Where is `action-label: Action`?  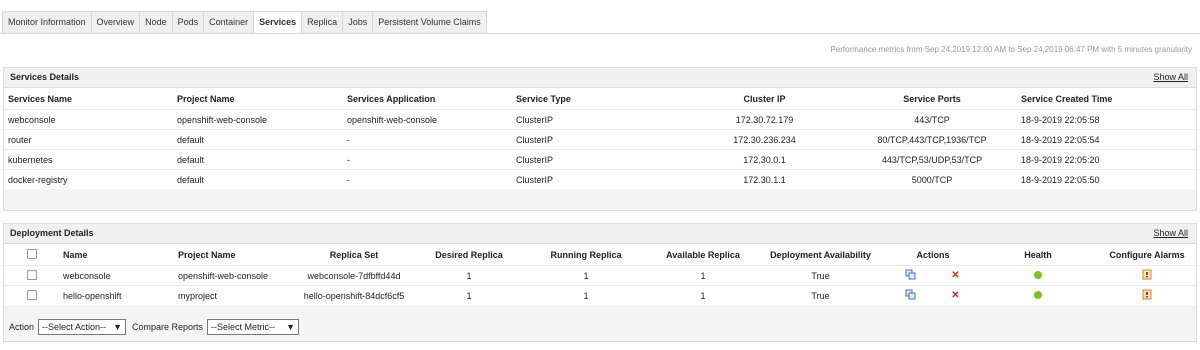 action-label: Action is located at coordinates (22, 326).